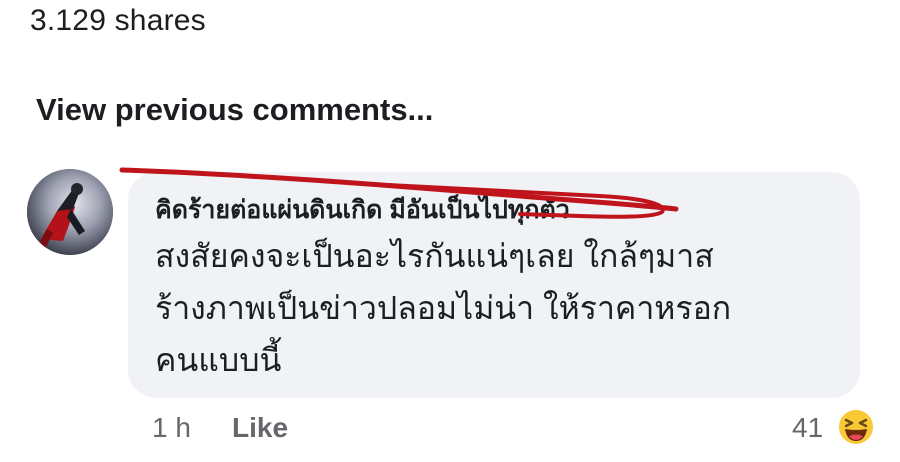  Describe the element at coordinates (171, 428) in the screenshot. I see `comment-timestamp: 1 h` at that location.